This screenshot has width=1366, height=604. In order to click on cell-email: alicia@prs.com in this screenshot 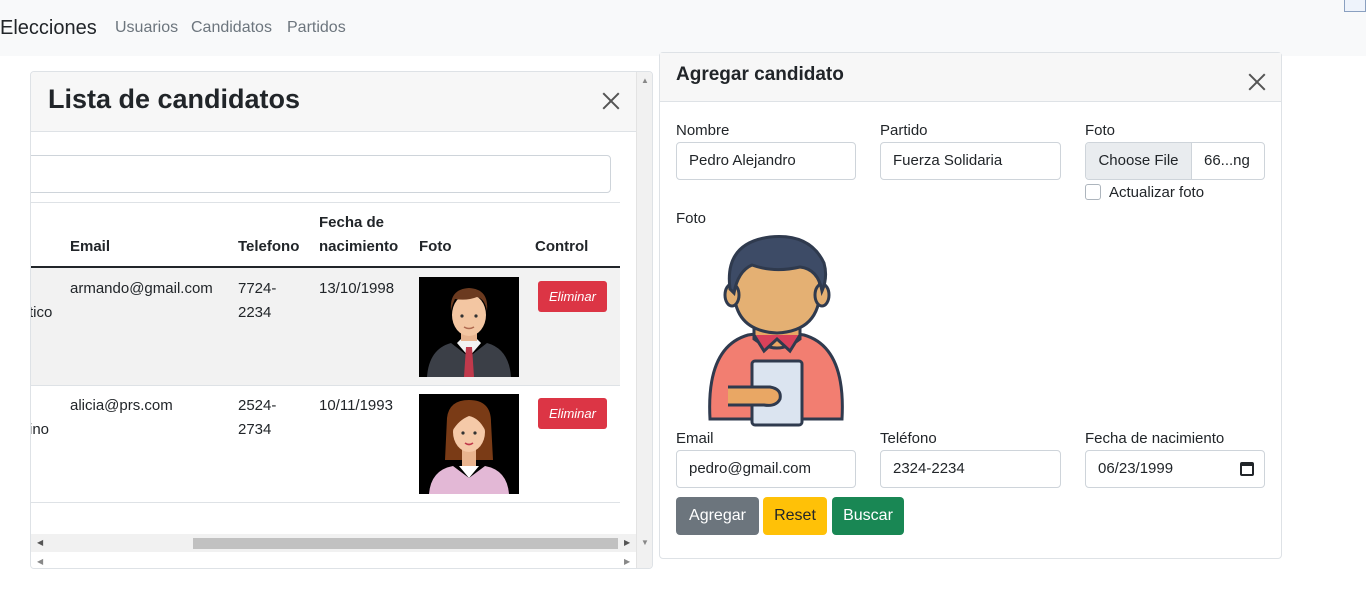, I will do `click(121, 405)`.